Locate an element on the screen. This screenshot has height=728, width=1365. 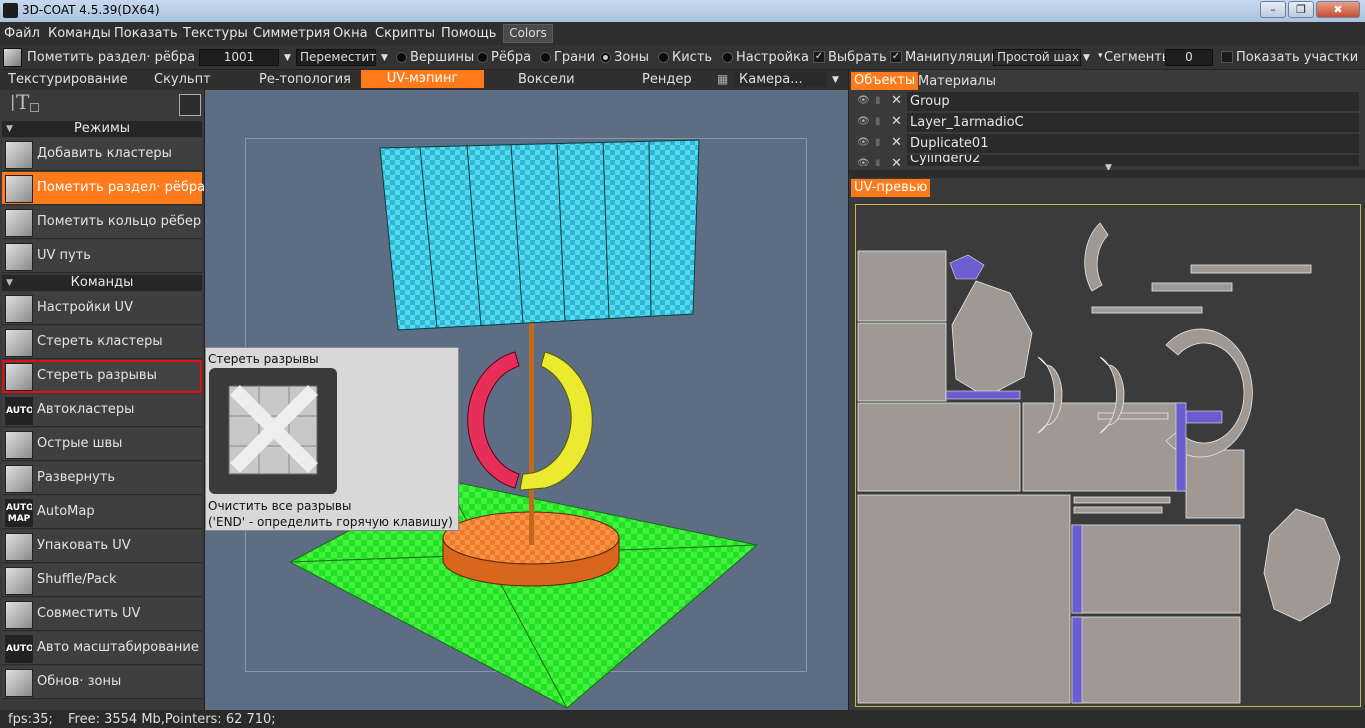
radio-faces is located at coordinates (545, 57).